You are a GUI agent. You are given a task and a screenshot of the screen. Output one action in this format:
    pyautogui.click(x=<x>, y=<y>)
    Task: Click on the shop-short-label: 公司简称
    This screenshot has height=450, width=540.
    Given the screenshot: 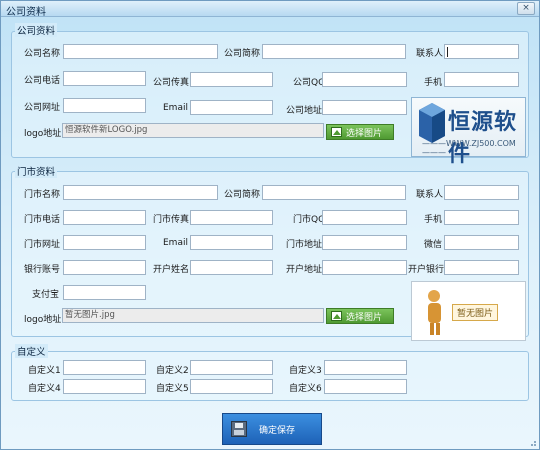 What is the action you would take?
    pyautogui.click(x=242, y=195)
    